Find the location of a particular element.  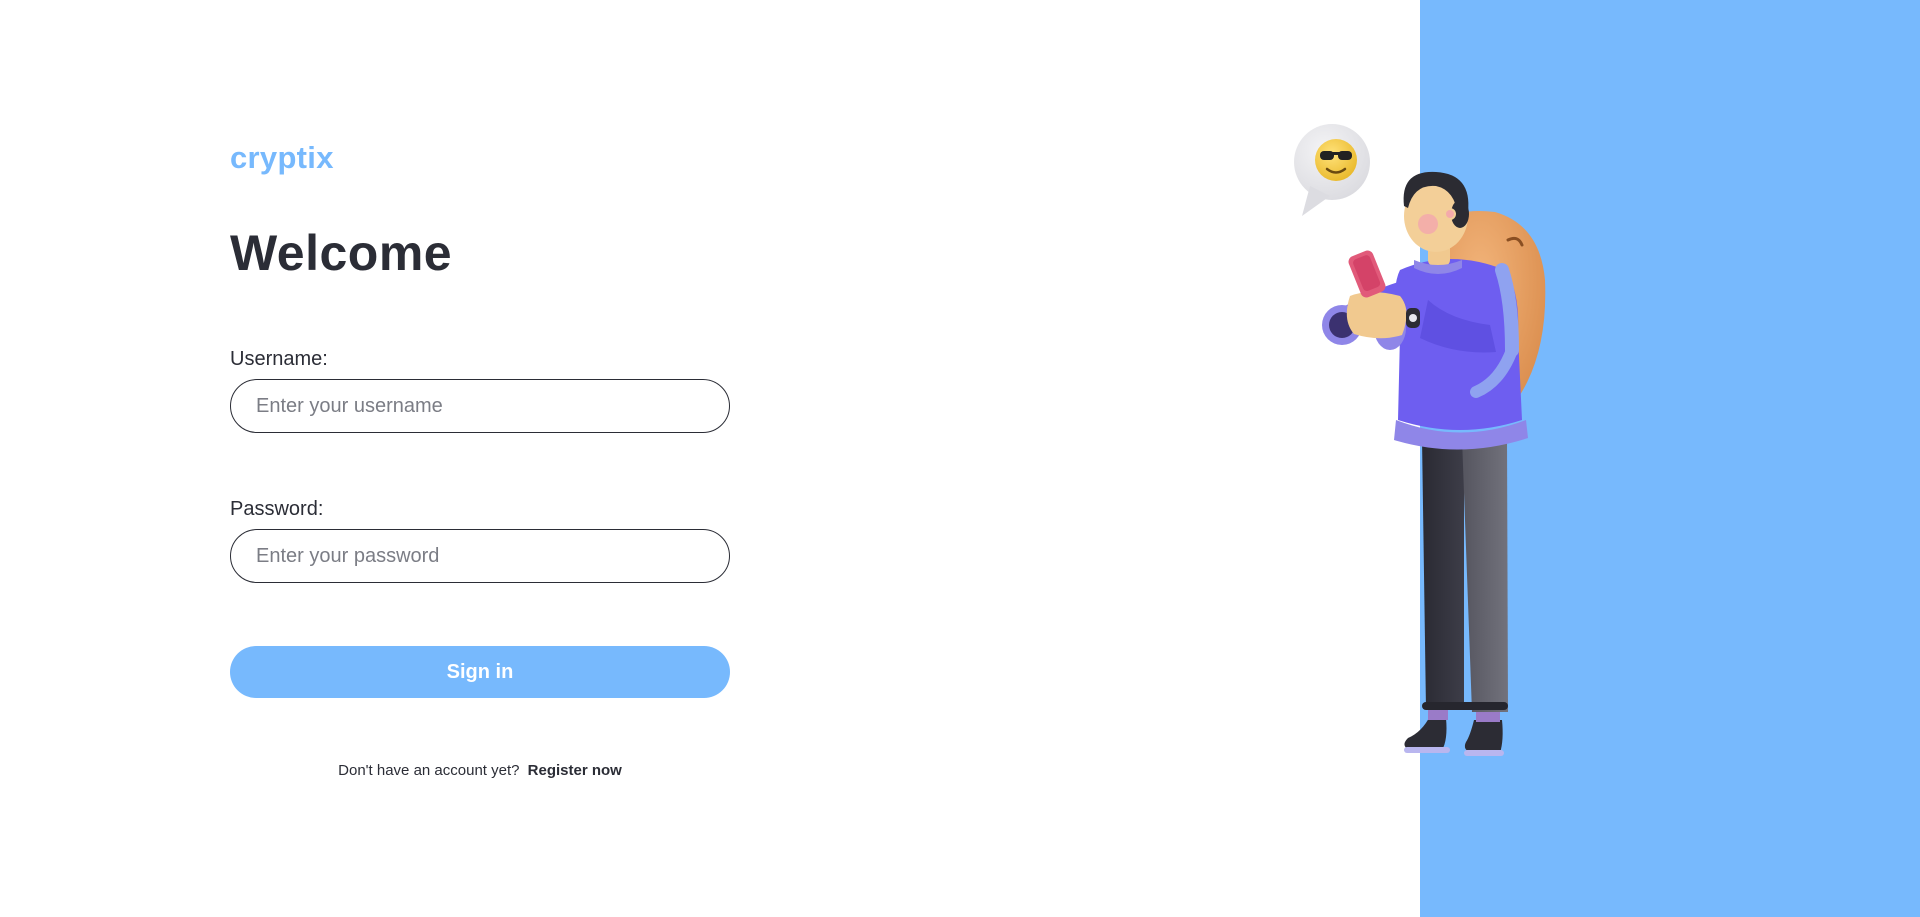

page-title: Welcome is located at coordinates (341, 253).